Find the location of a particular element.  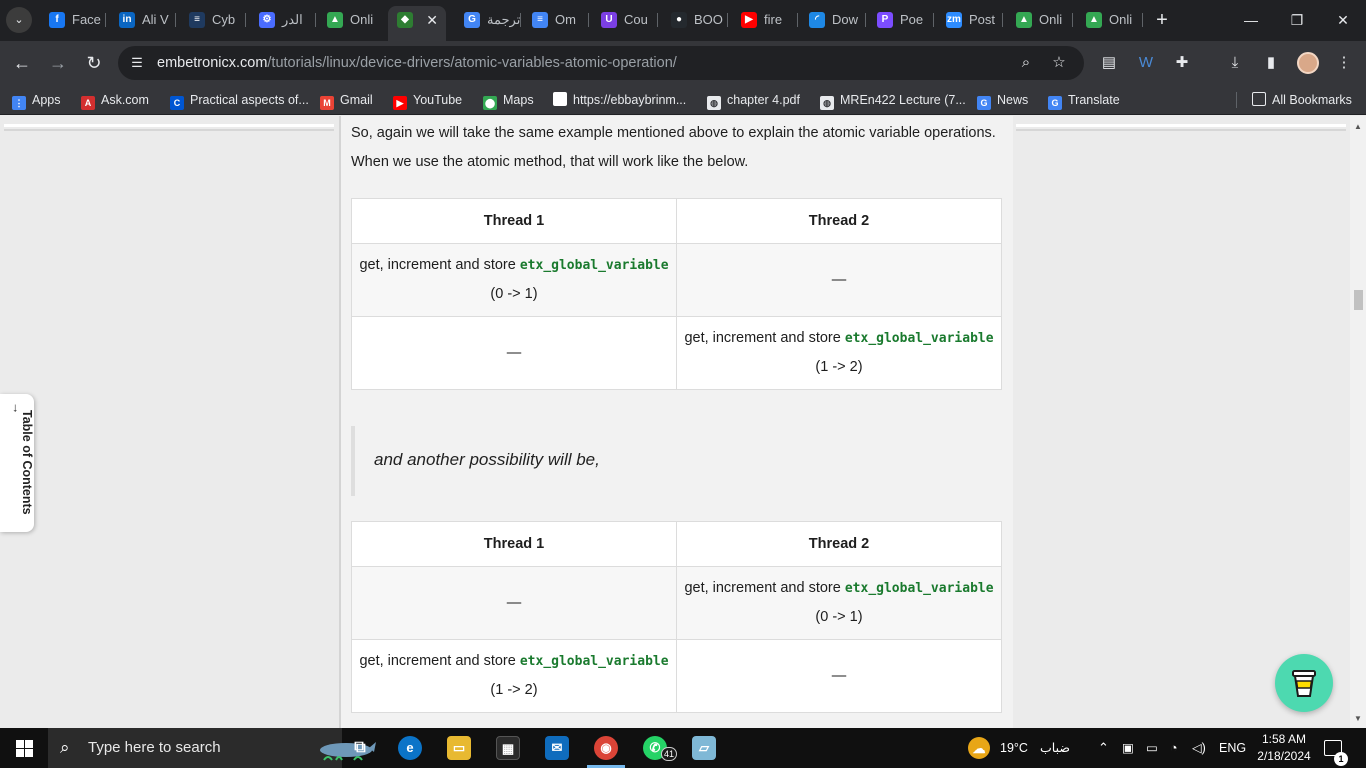

google-translate-icon: G is located at coordinates (472, 20).